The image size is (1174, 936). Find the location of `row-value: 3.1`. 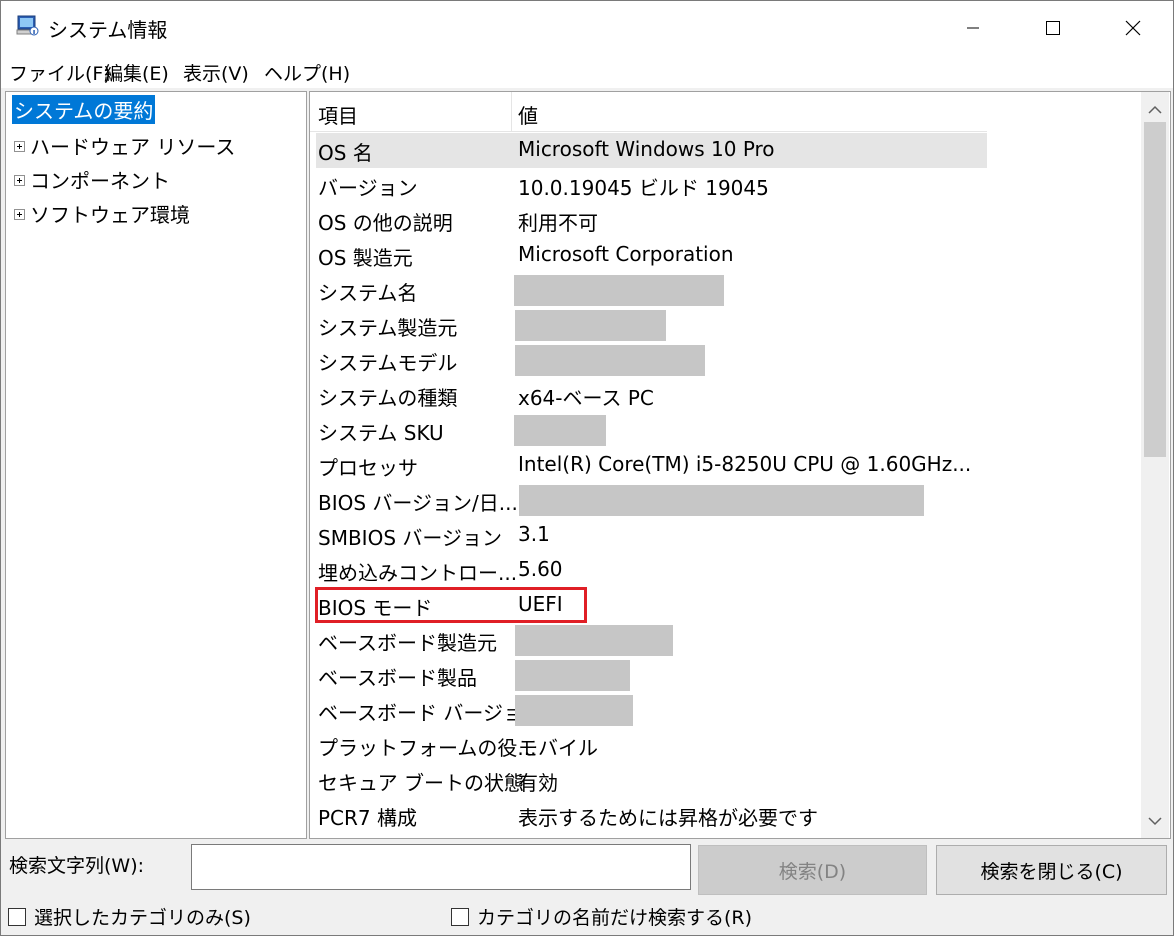

row-value: 3.1 is located at coordinates (534, 534).